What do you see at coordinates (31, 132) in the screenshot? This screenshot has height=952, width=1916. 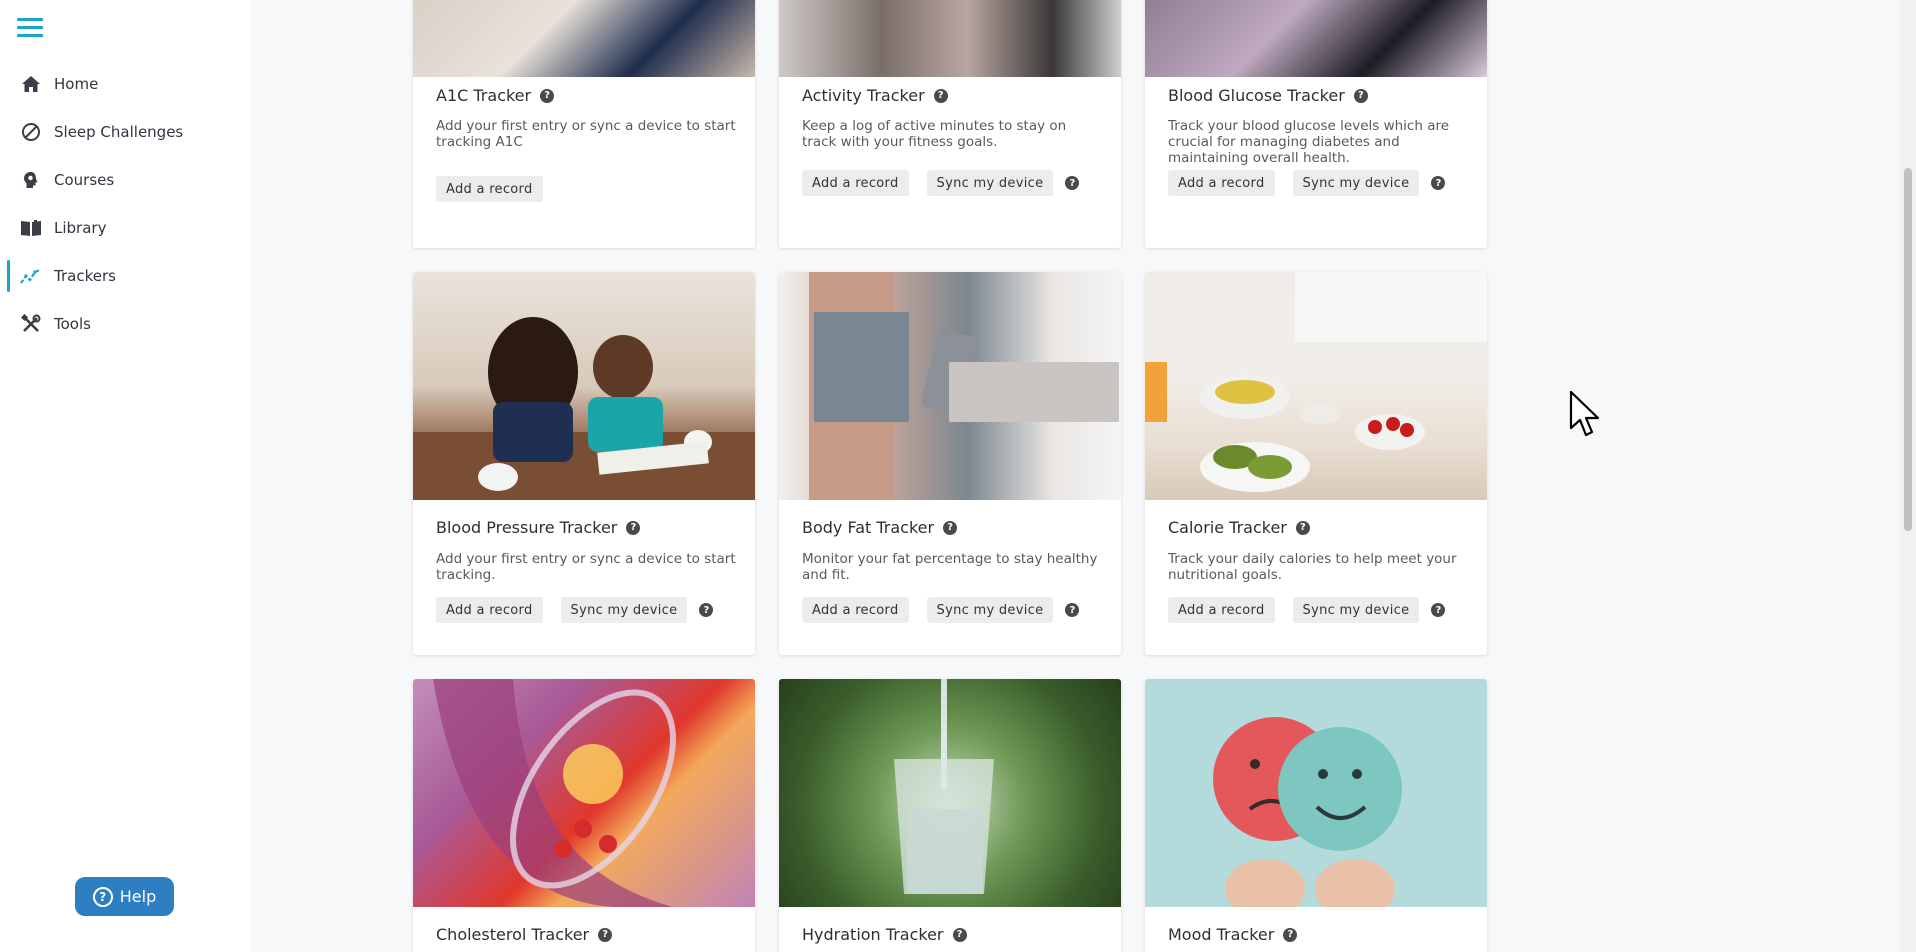 I see `ban-icon` at bounding box center [31, 132].